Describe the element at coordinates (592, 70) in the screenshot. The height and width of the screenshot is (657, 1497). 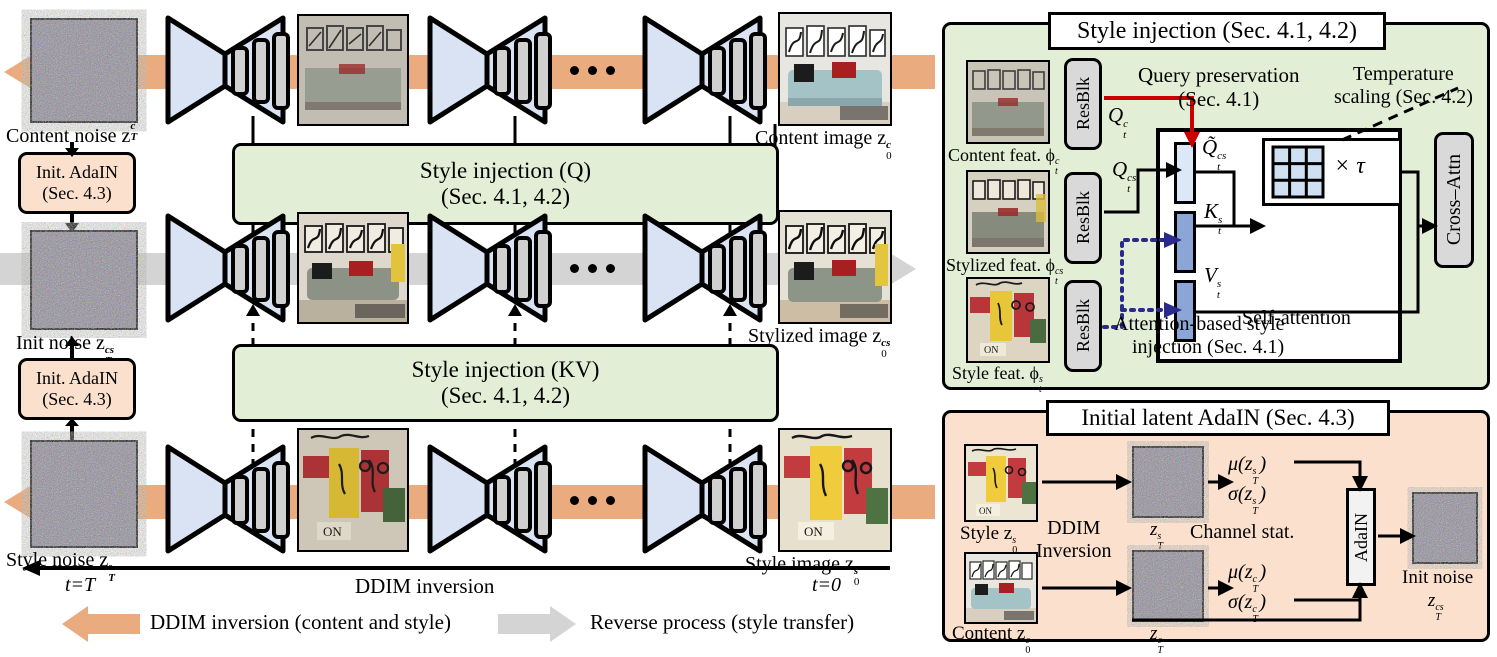
I see `ellipsis-content-row` at that location.